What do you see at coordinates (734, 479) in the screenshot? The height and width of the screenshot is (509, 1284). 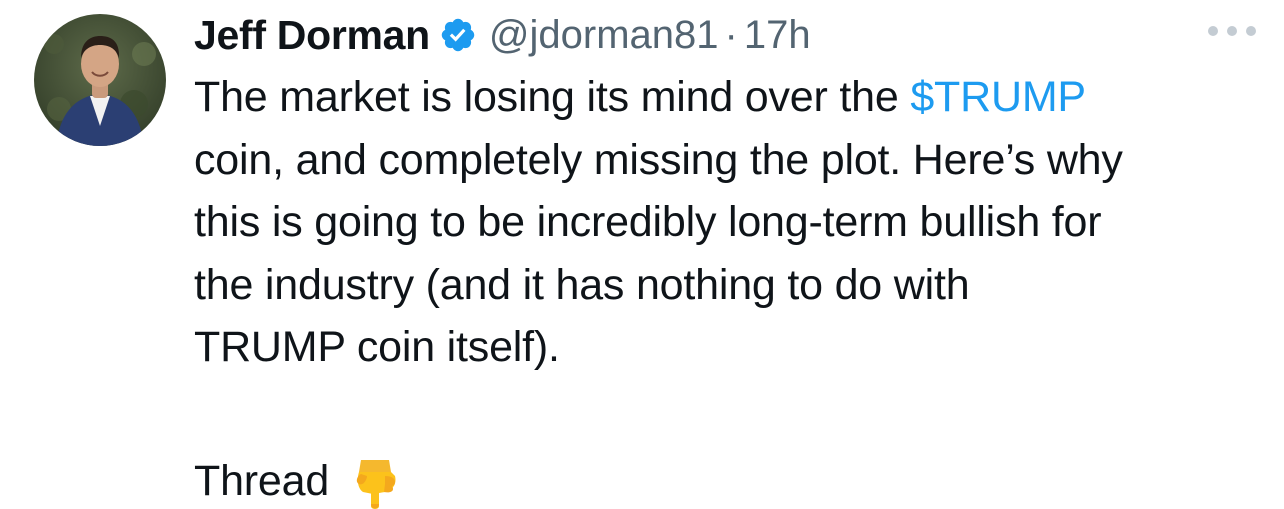 I see `thread-line: Thread` at bounding box center [734, 479].